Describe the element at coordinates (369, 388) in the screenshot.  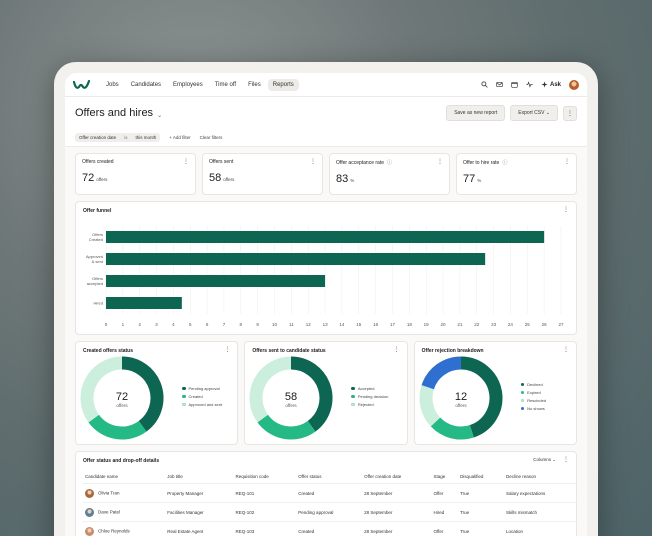
I see `legend-item: Accepted` at that location.